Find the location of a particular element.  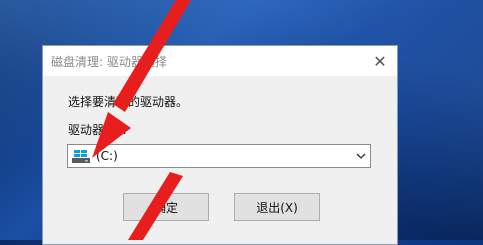

dialog-title: 磁盘清理: 驱动器选择 is located at coordinates (109, 62).